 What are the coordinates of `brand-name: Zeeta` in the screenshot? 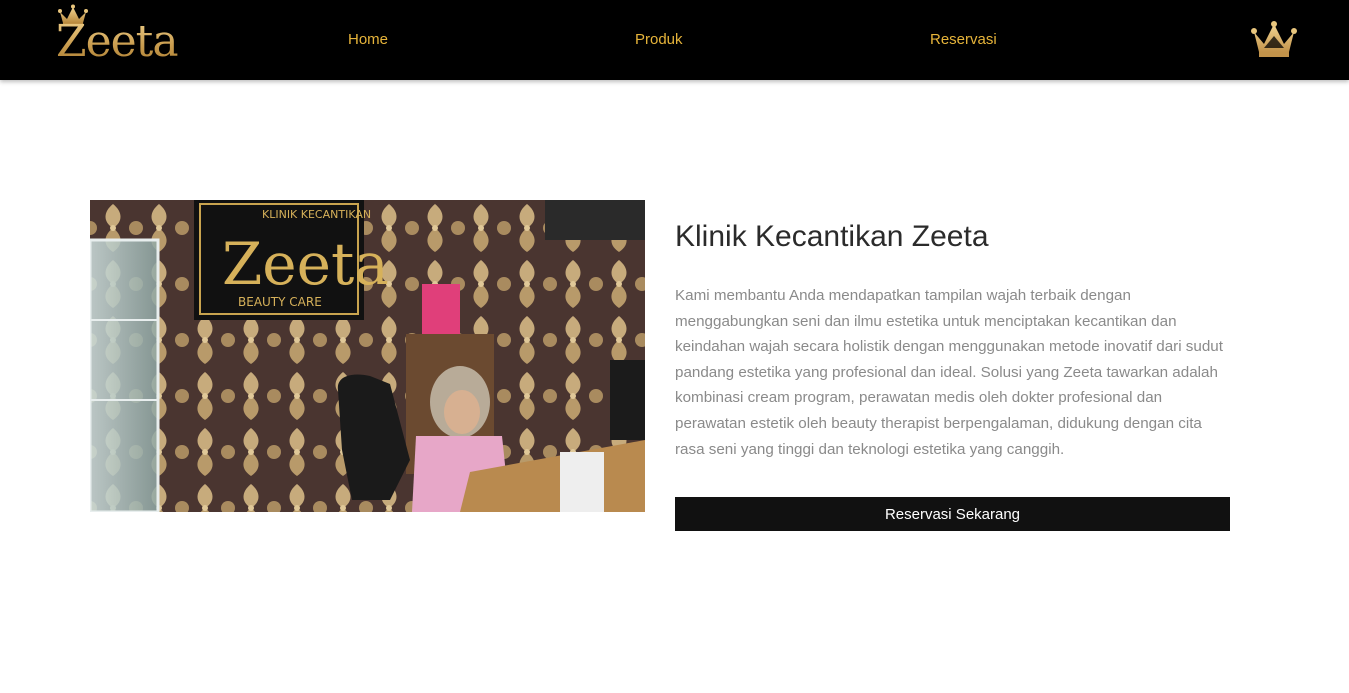 It's located at (117, 41).